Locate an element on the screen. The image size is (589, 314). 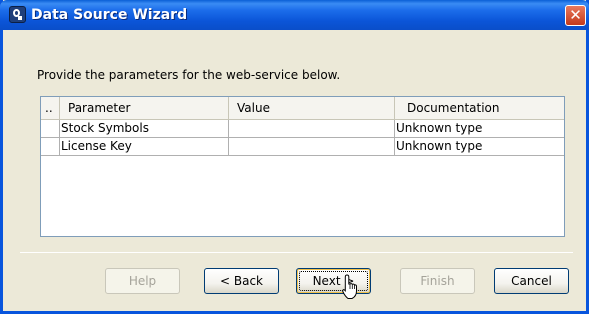
table-header: .. Parameter Value Documentation is located at coordinates (302, 108).